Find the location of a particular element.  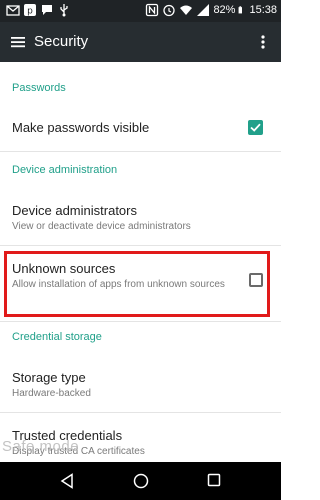

usb-icon is located at coordinates (64, 10).